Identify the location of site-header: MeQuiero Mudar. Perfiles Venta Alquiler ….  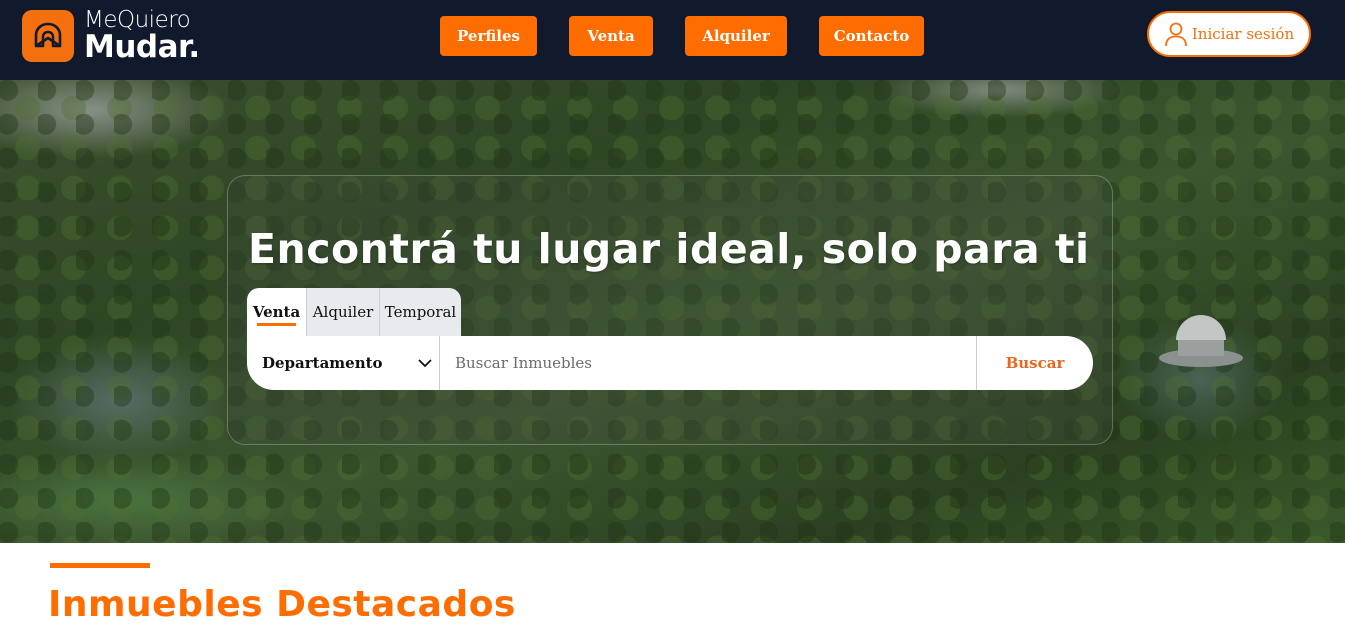
(672, 40).